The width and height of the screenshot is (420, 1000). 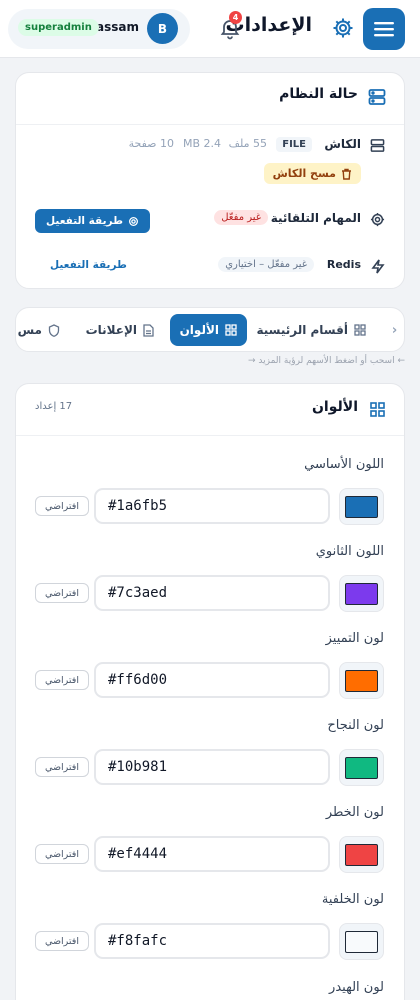 I want to click on tasks-status-badge: غير مفعّل, so click(x=241, y=217).